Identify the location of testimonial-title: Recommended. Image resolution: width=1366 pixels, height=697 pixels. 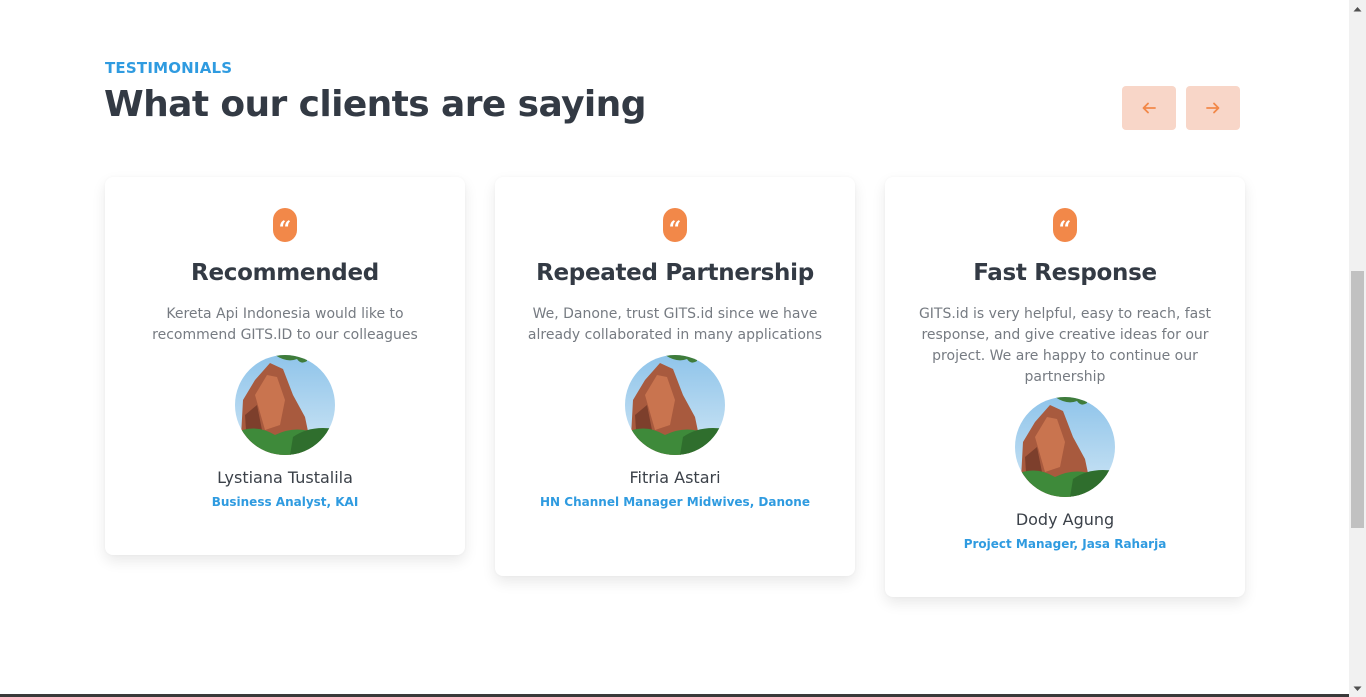
(285, 273).